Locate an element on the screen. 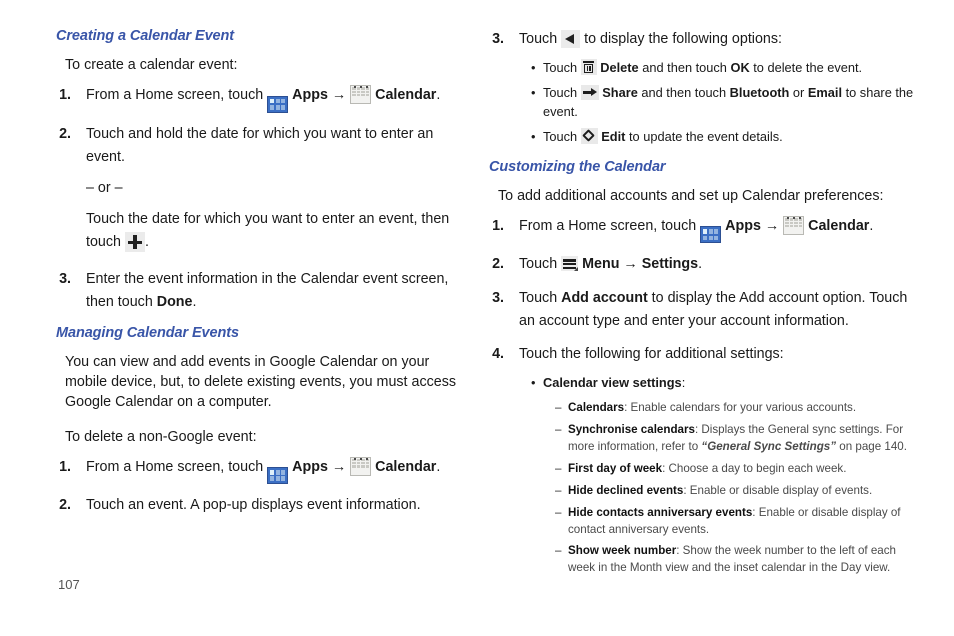 The height and width of the screenshot is (636, 954). delete-label: Delete is located at coordinates (619, 68).